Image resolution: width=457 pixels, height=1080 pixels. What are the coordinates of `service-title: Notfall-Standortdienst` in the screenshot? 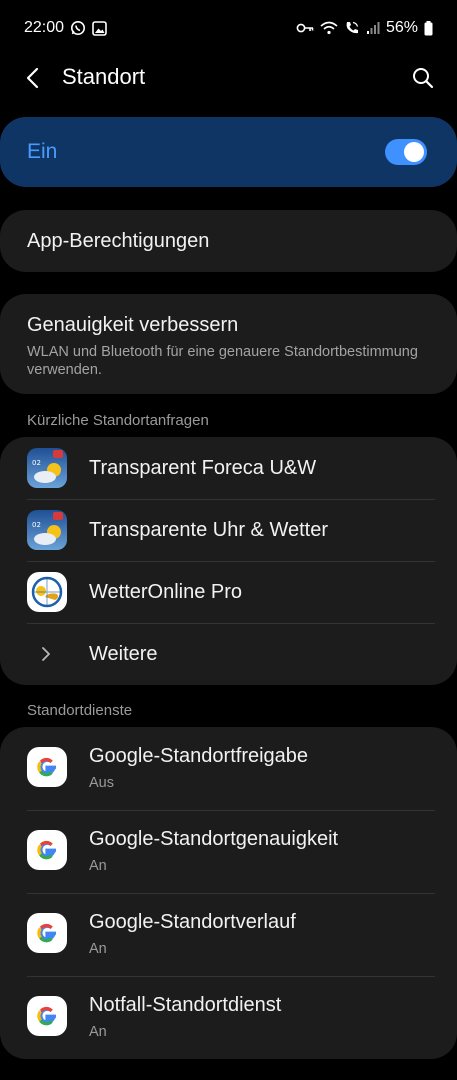 It's located at (185, 1005).